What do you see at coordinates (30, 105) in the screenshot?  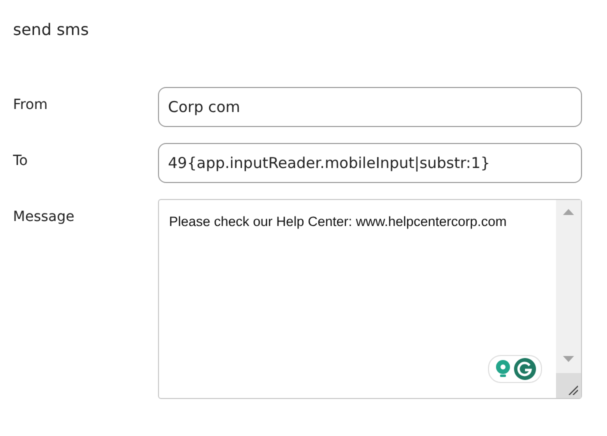 I see `field-label: From` at bounding box center [30, 105].